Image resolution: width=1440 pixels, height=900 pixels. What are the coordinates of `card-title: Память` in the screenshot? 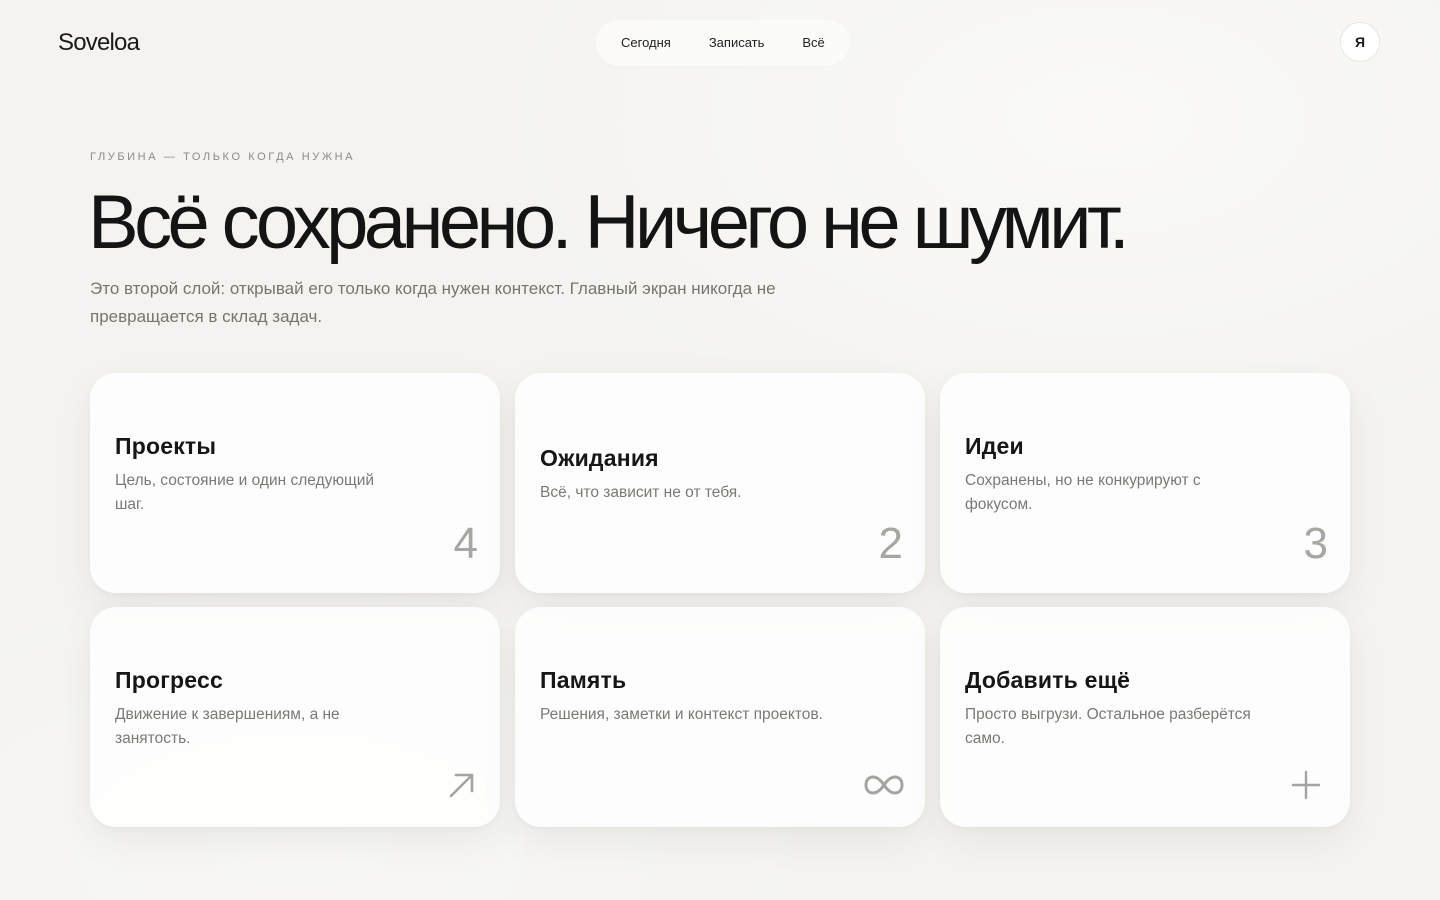 It's located at (583, 680).